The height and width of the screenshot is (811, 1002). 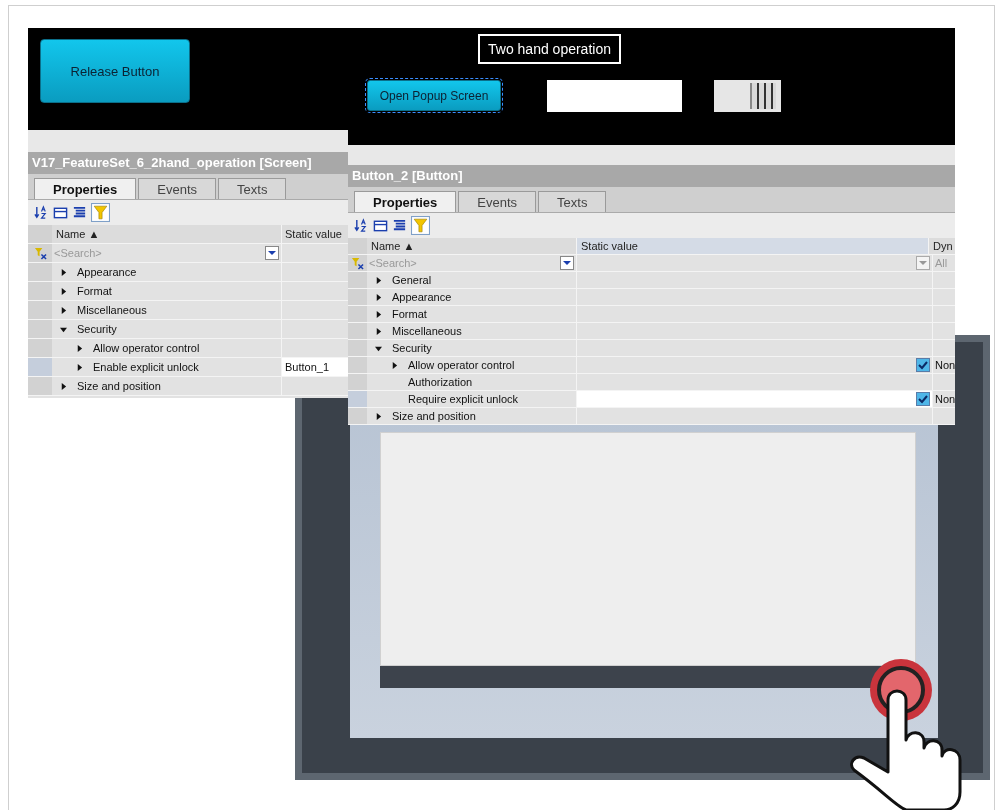 I want to click on column-header: Dyn, so click(x=941, y=246).